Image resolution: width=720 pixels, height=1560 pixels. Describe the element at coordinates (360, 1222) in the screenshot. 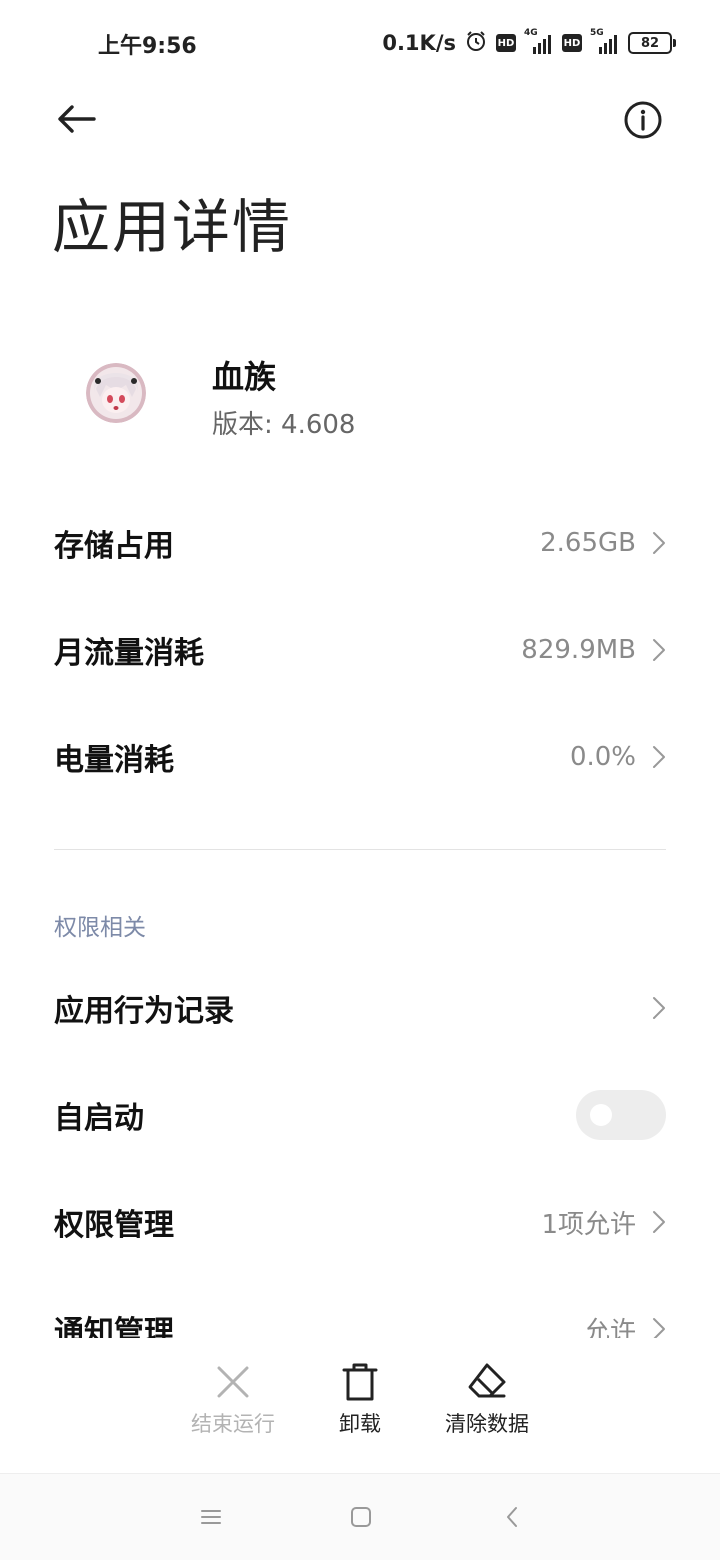

I see `permission-management-row: 权限管理 1项允许` at that location.